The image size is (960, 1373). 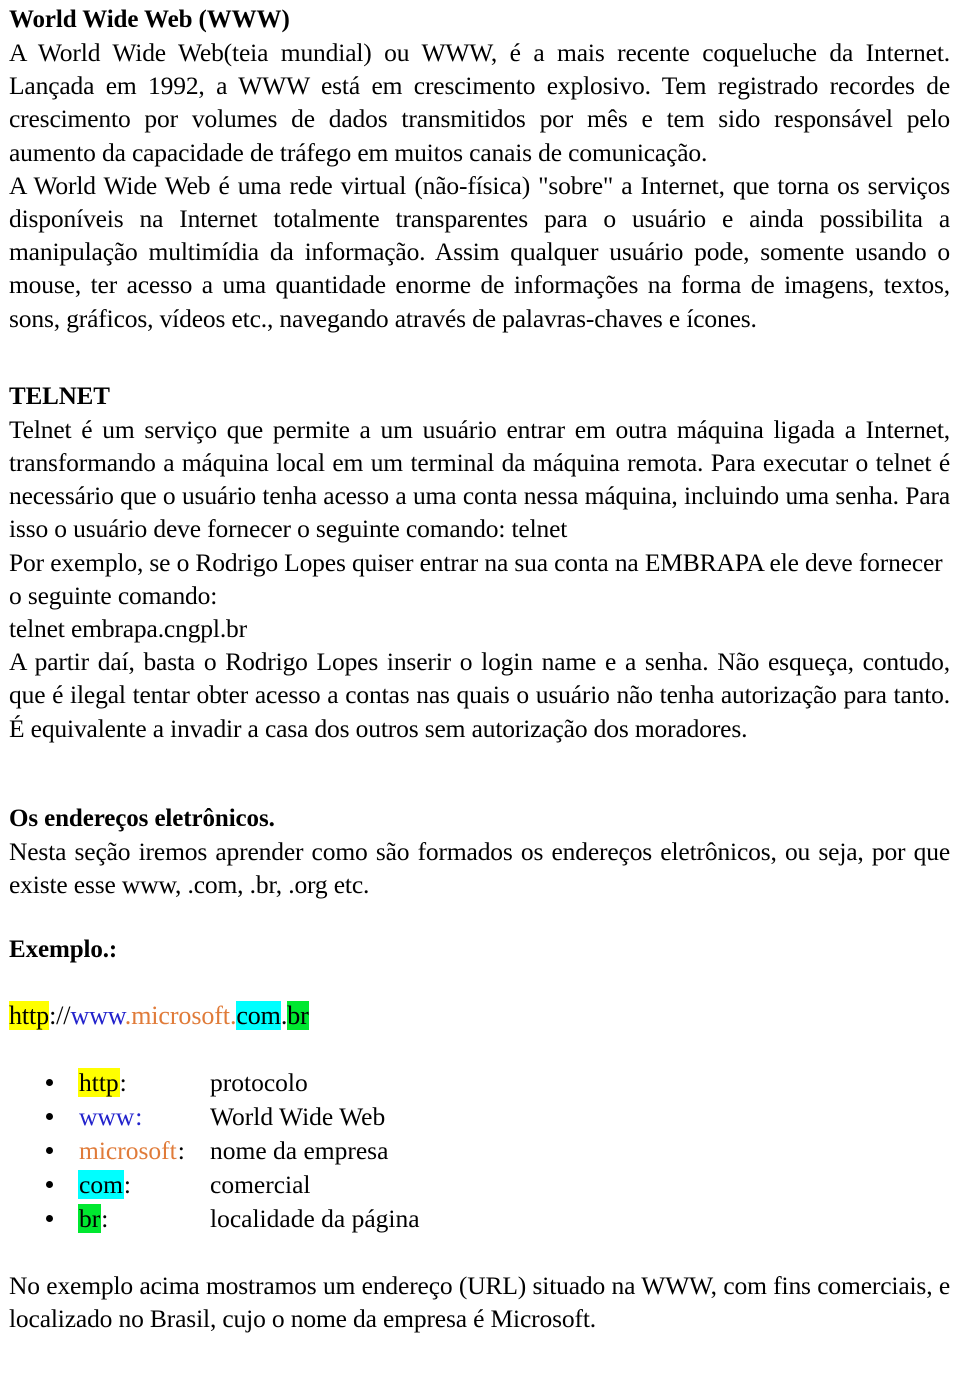 I want to click on heading-exemplo: Exemplo.:, so click(x=63, y=950).